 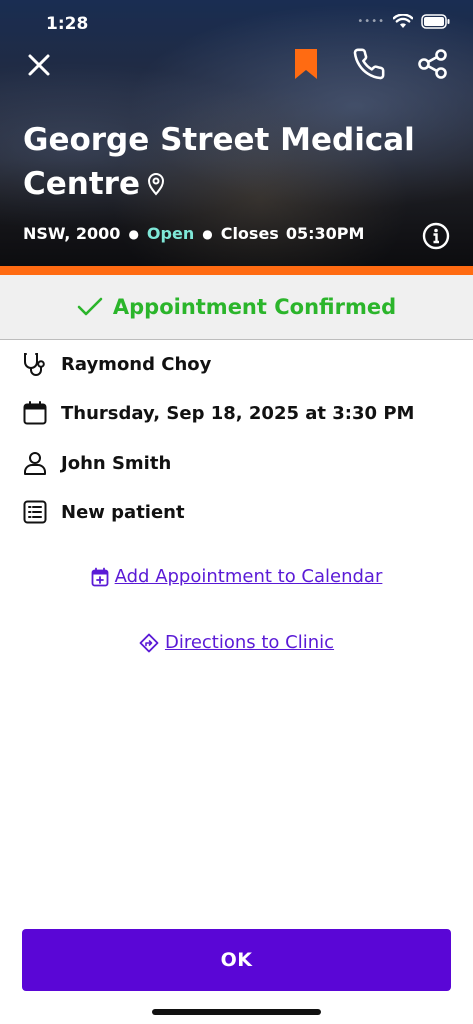 I want to click on add-to-calendar-label: Add Appointment to Calendar, so click(x=248, y=576).